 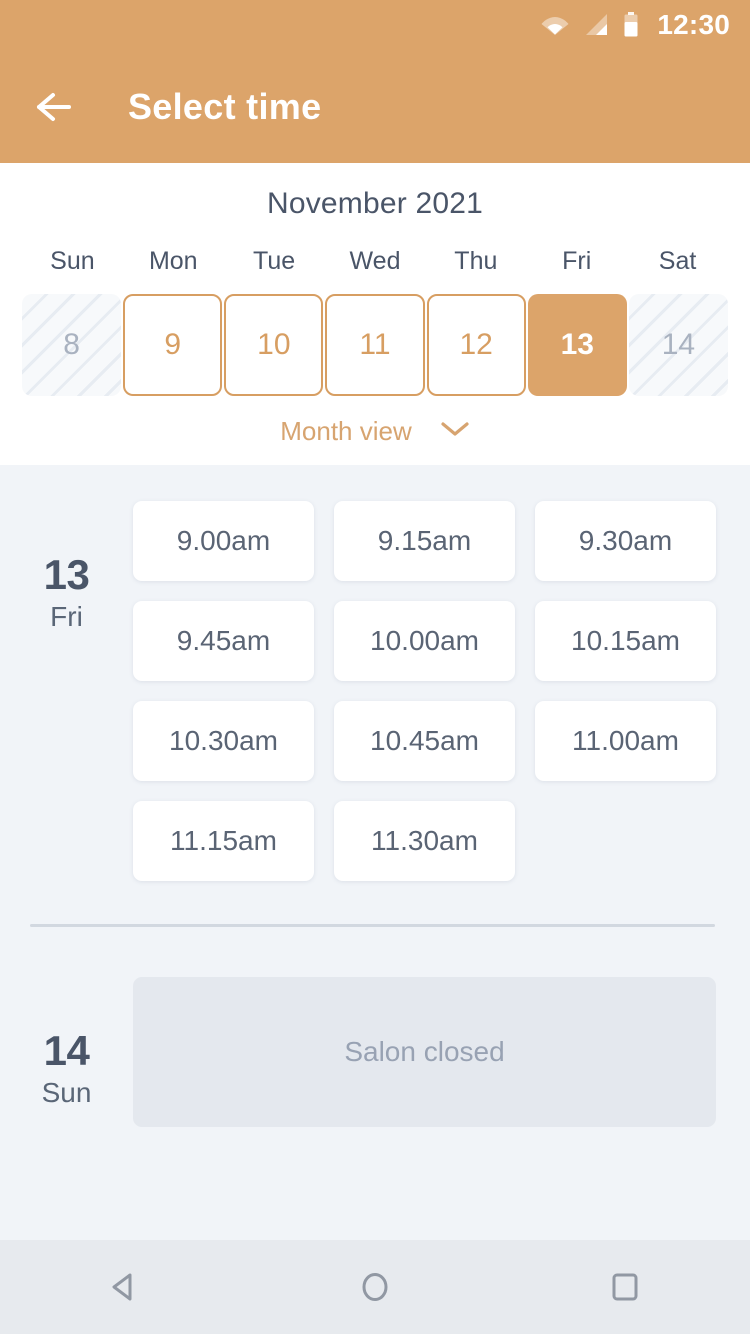 What do you see at coordinates (424, 841) in the screenshot?
I see `time-slot: 11.30am` at bounding box center [424, 841].